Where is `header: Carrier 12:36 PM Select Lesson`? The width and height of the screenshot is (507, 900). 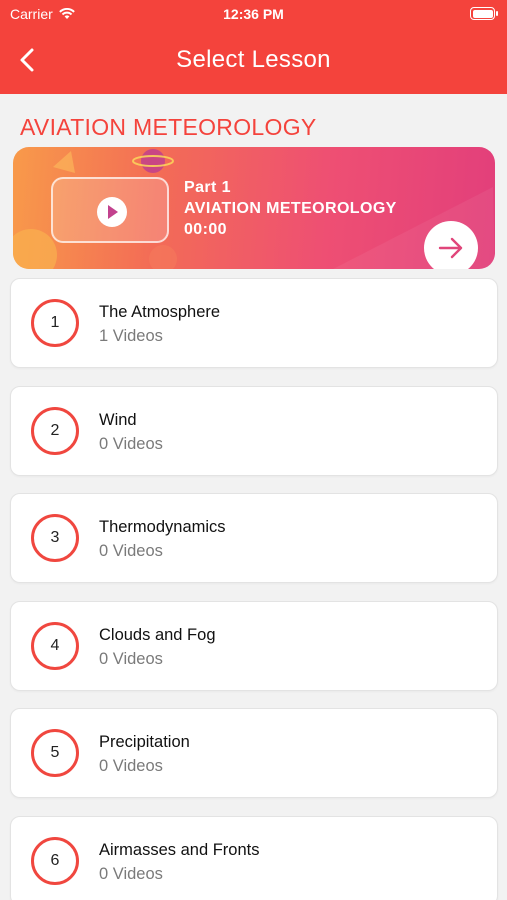
header: Carrier 12:36 PM Select Lesson is located at coordinates (253, 47).